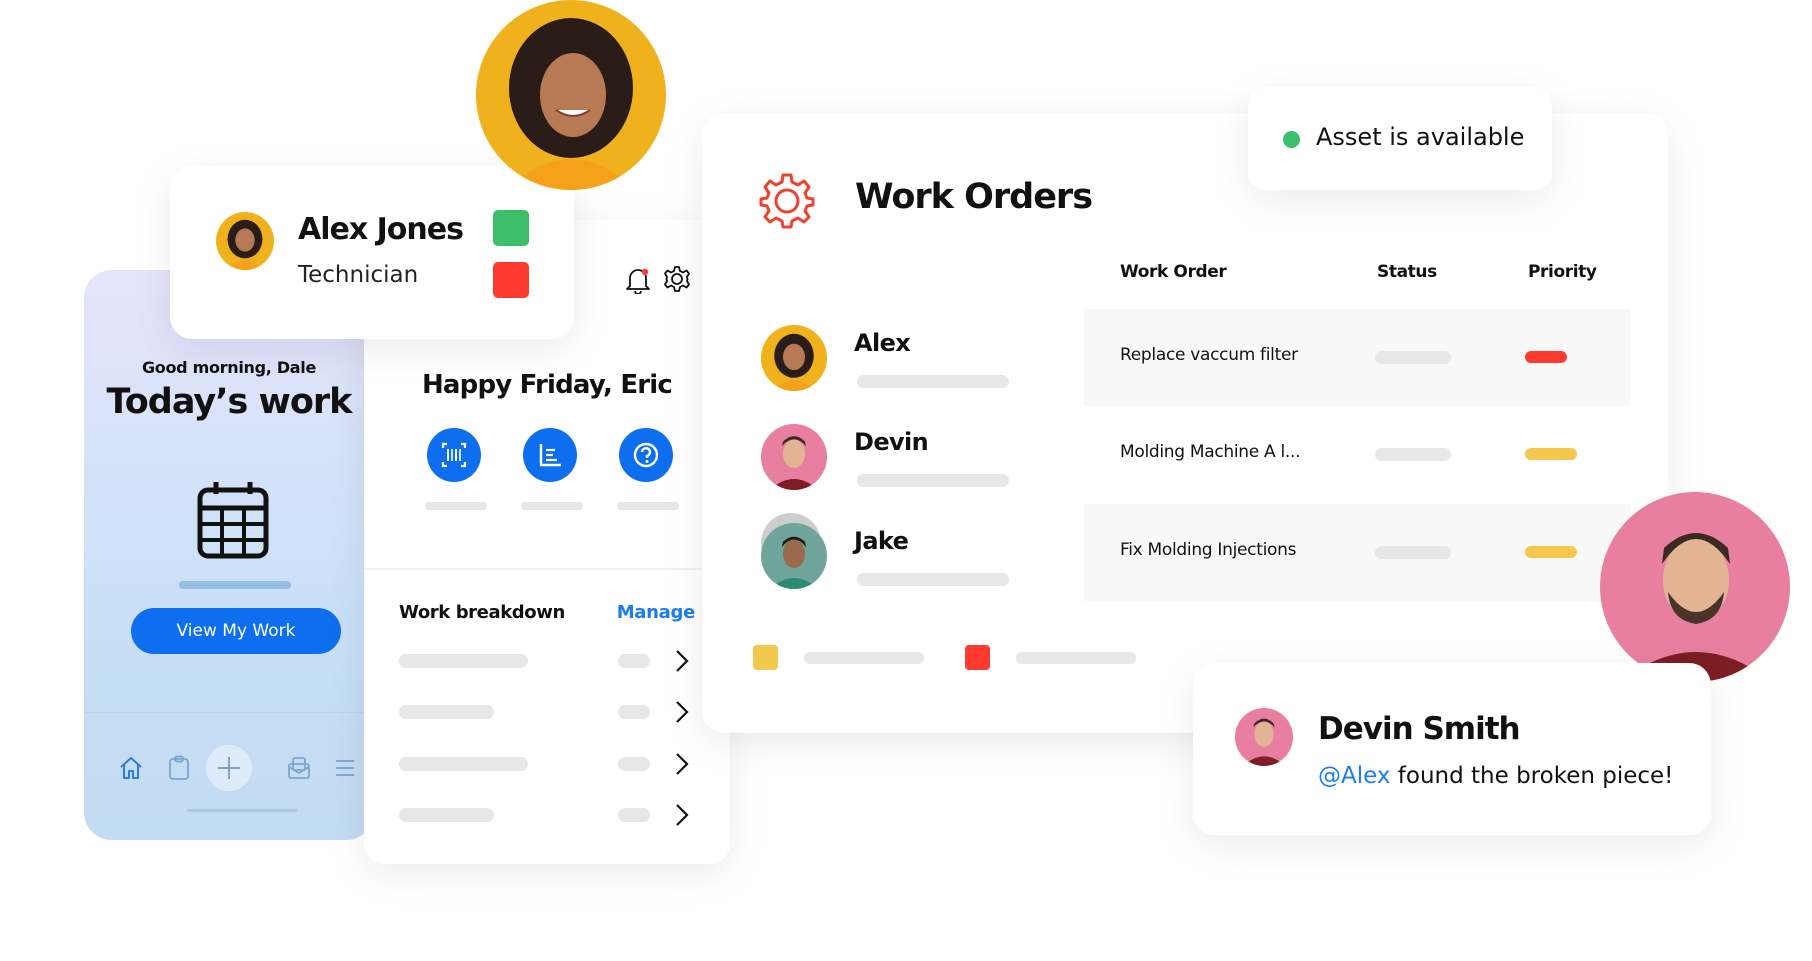  Describe the element at coordinates (1291, 139) in the screenshot. I see `status-dot` at that location.